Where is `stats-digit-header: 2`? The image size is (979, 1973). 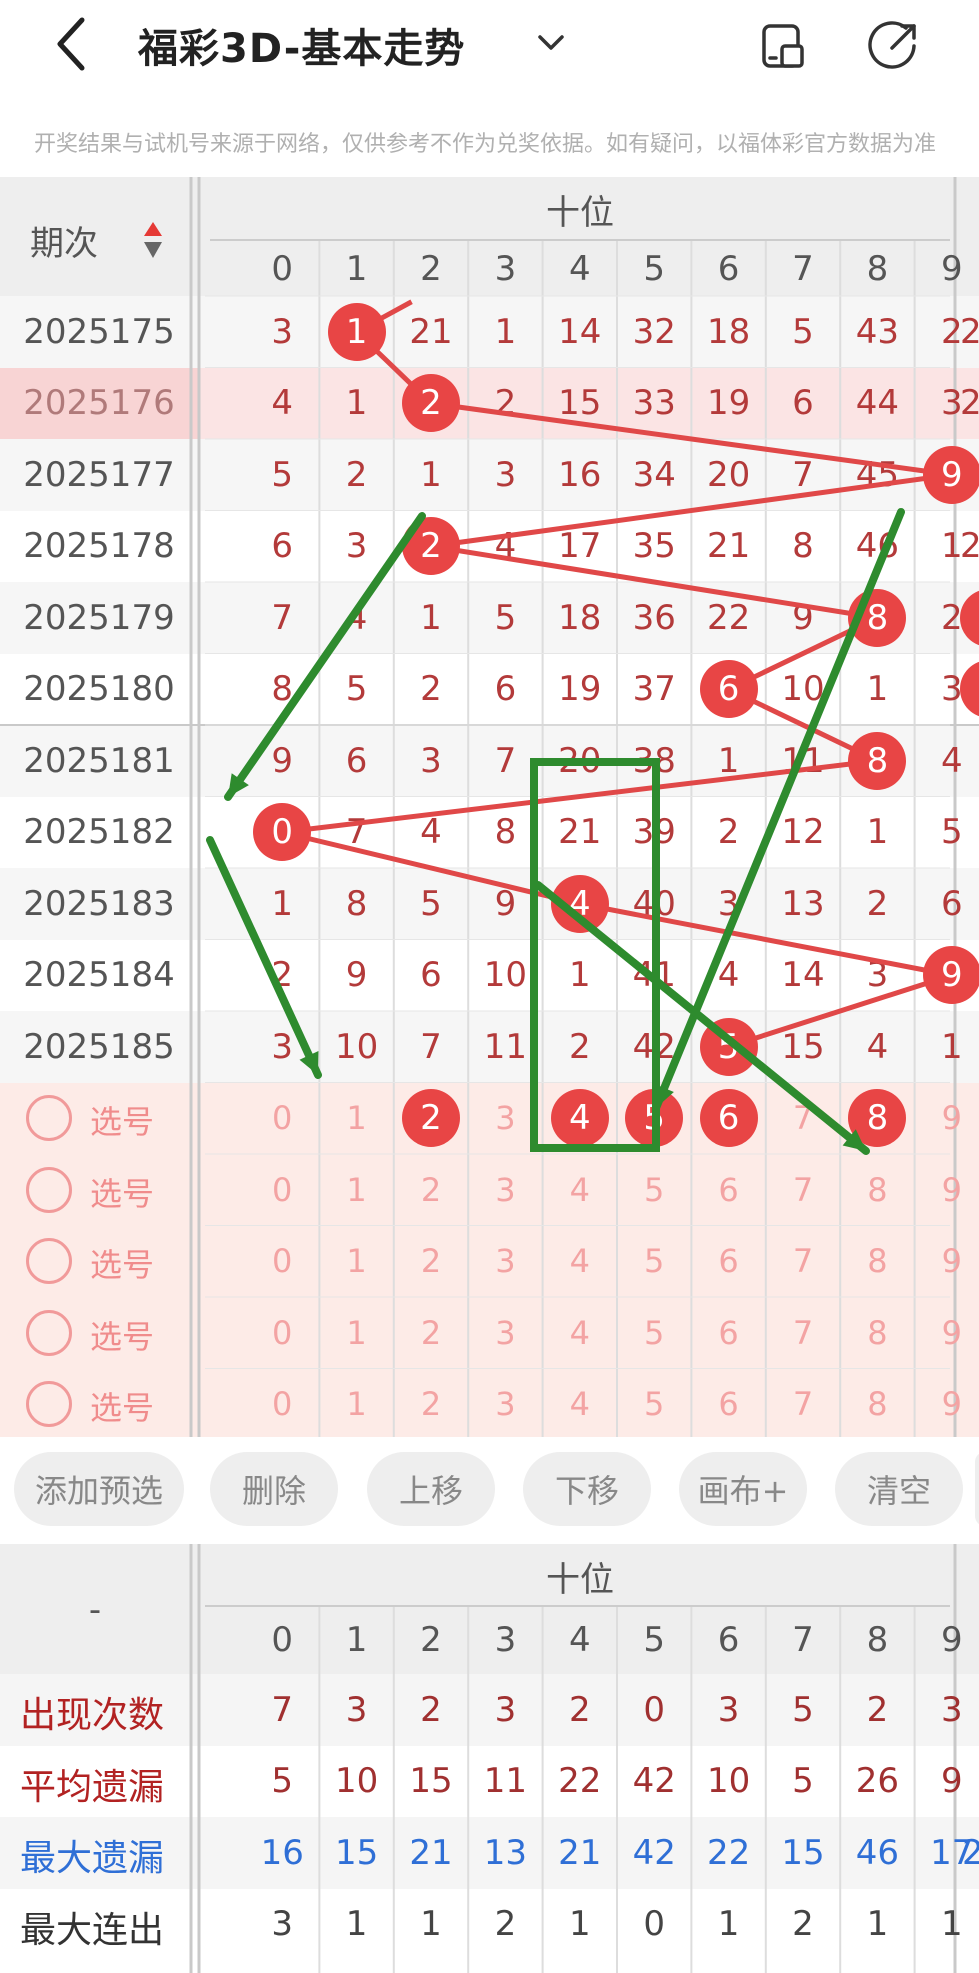 stats-digit-header: 2 is located at coordinates (431, 1640).